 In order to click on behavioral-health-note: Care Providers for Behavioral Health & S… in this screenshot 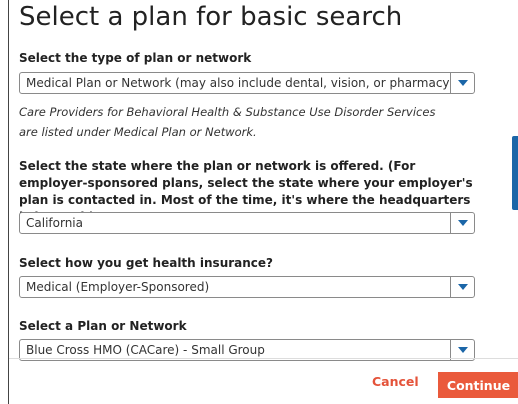, I will do `click(227, 112)`.